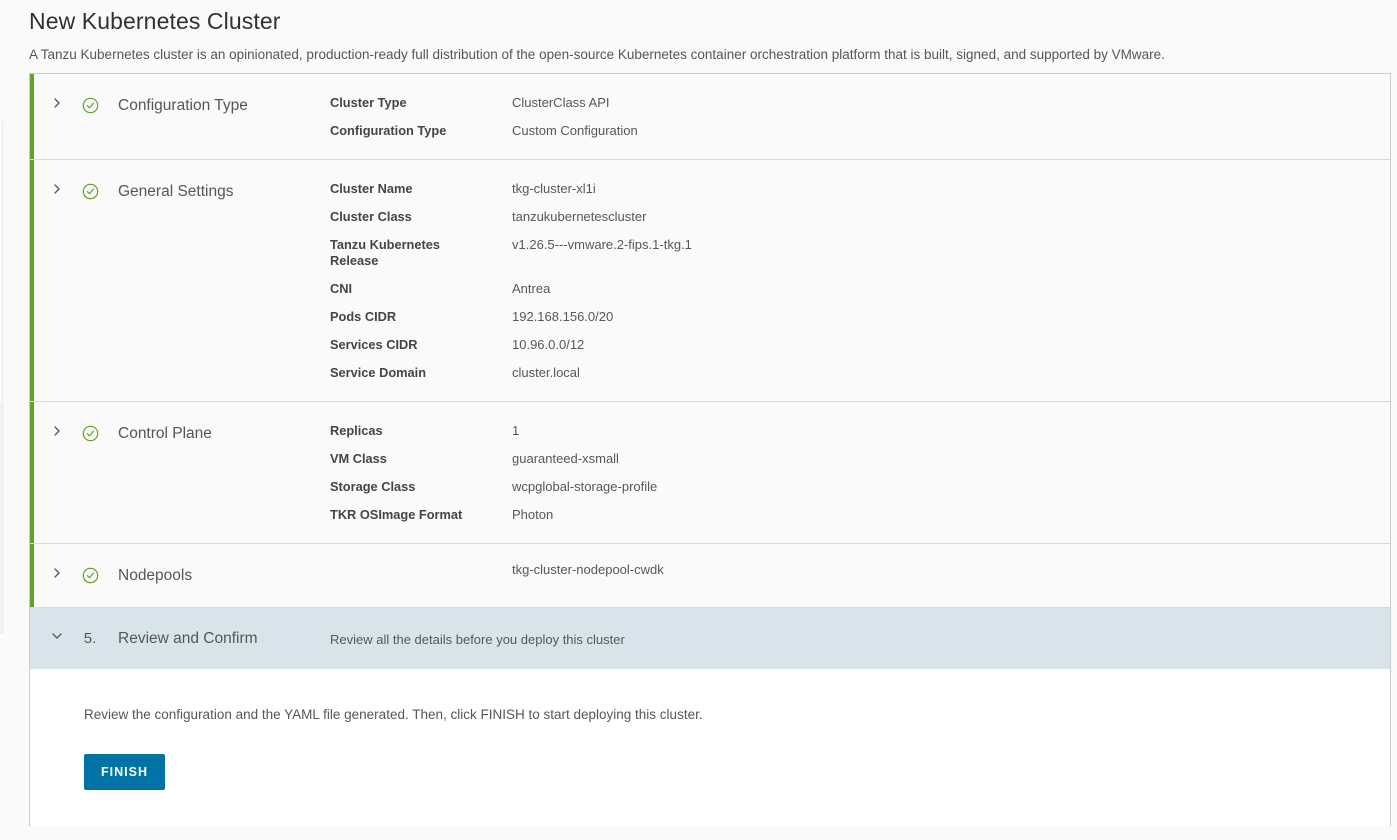 This screenshot has width=1397, height=840. What do you see at coordinates (341, 288) in the screenshot?
I see `field-label: CNI` at bounding box center [341, 288].